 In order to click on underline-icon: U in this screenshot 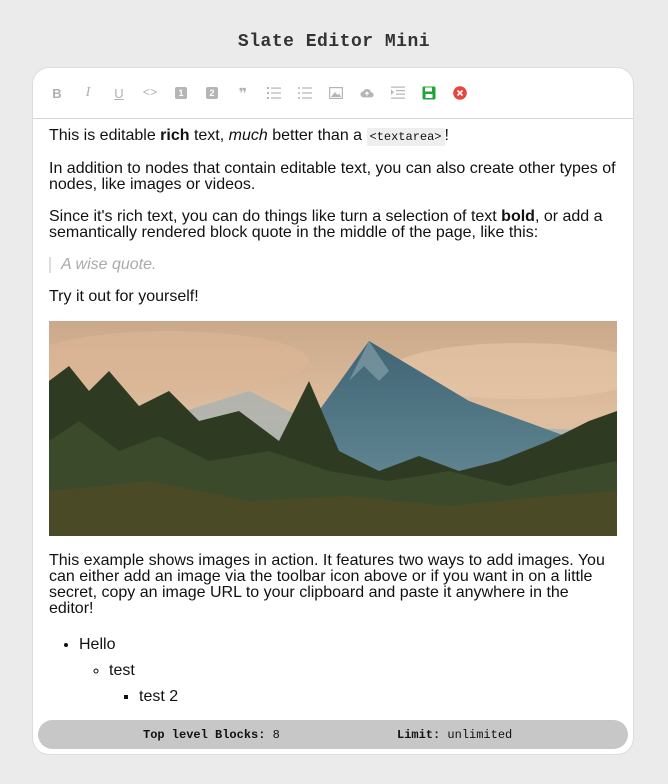, I will do `click(119, 93)`.